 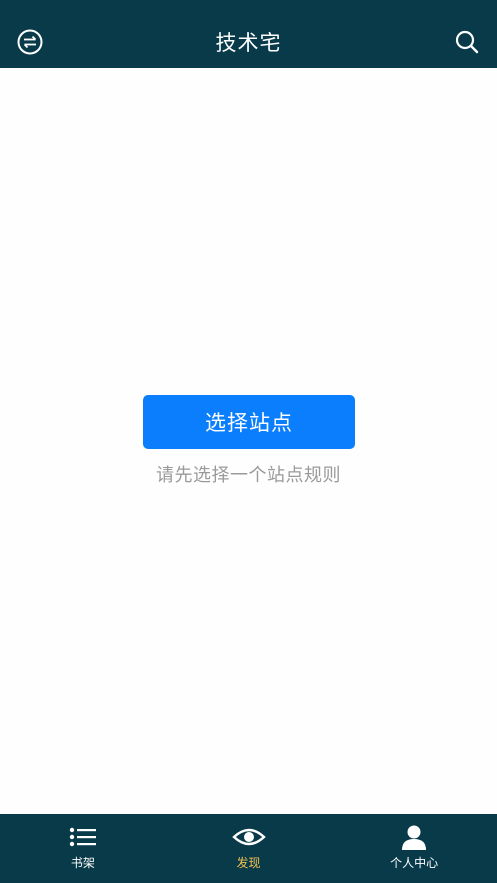 What do you see at coordinates (248, 863) in the screenshot?
I see `tab-label: 发现` at bounding box center [248, 863].